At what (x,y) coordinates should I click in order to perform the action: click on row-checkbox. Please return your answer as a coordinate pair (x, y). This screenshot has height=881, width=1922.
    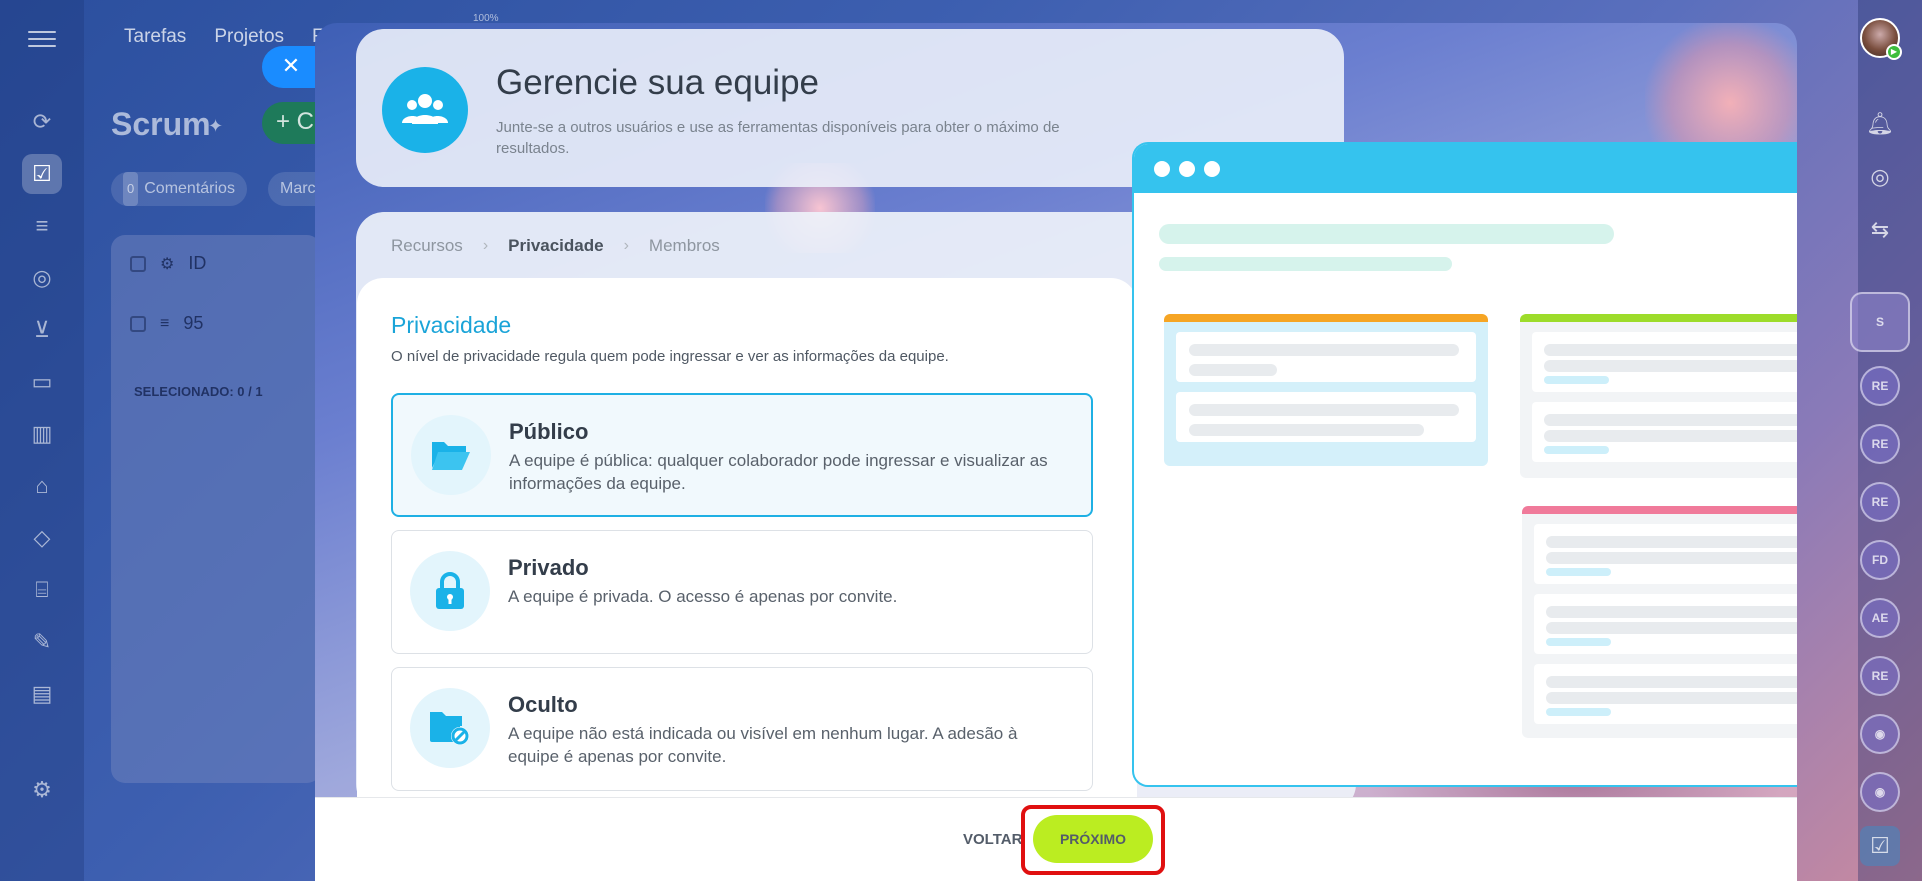
    Looking at the image, I should click on (138, 323).